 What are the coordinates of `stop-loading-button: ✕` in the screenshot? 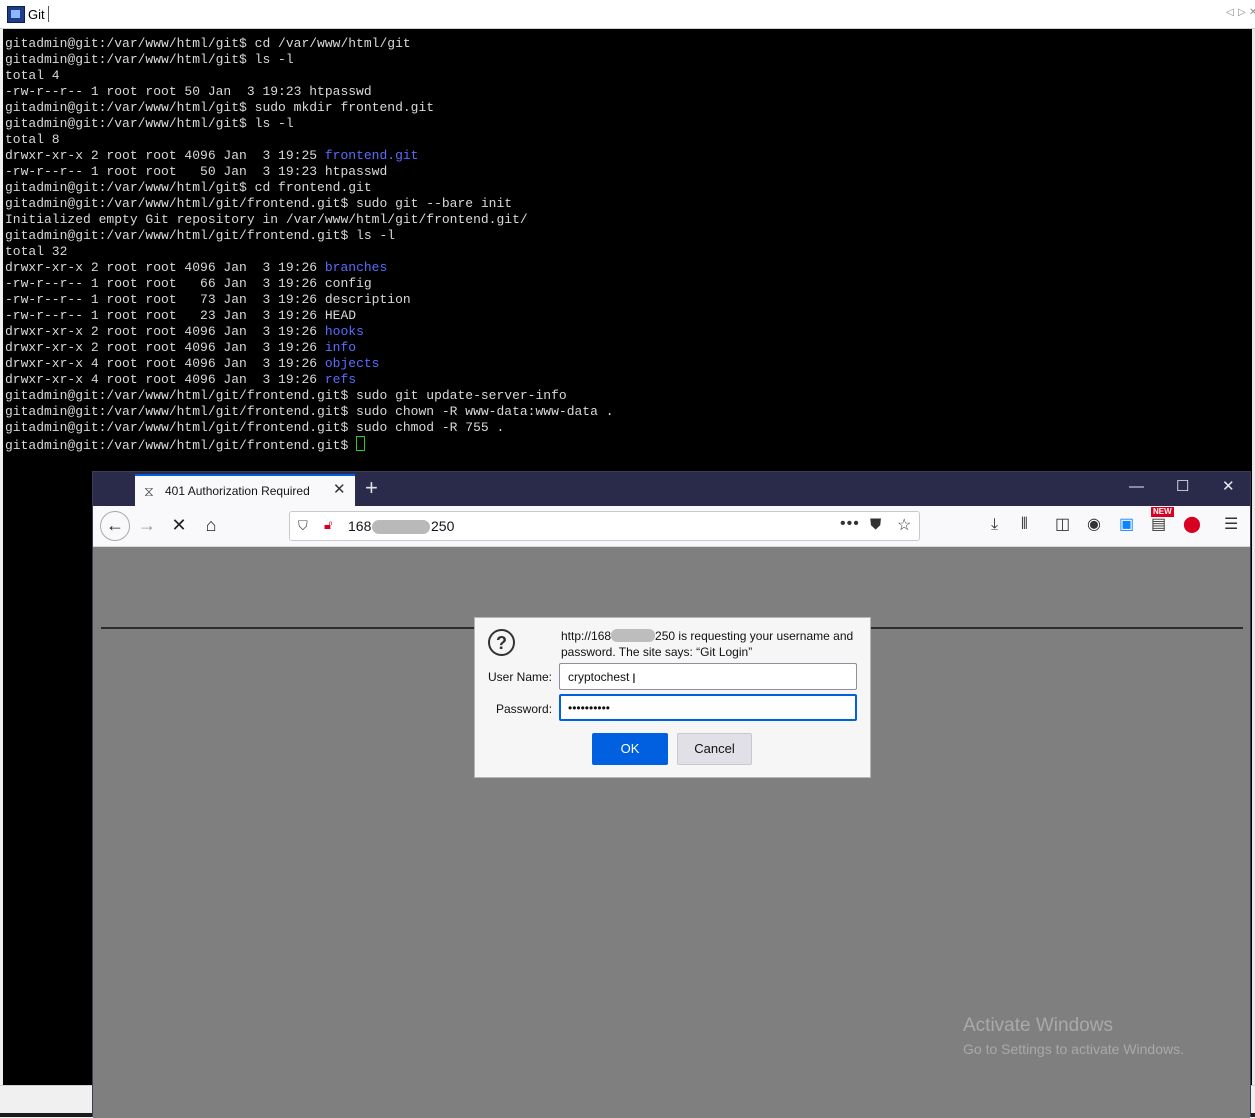 It's located at (179, 525).